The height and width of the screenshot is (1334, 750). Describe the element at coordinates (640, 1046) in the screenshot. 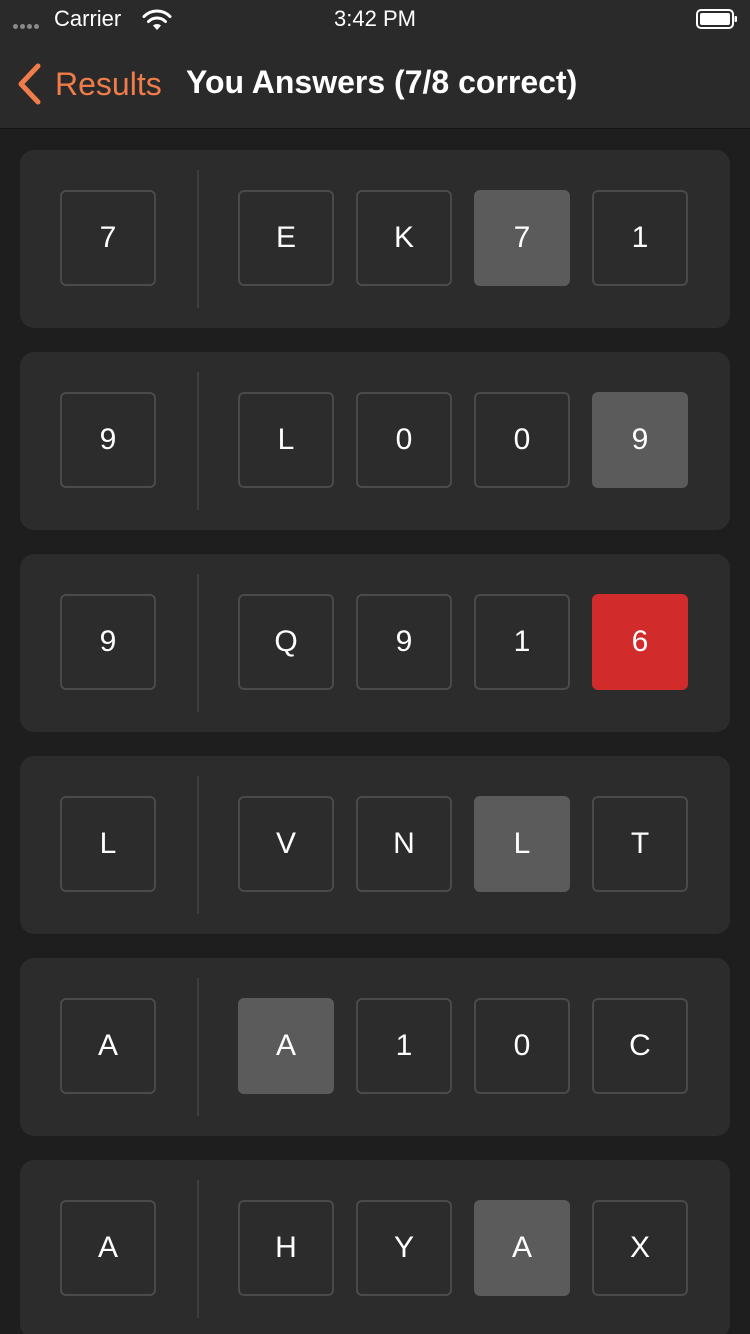

I see `option-tile: C` at that location.